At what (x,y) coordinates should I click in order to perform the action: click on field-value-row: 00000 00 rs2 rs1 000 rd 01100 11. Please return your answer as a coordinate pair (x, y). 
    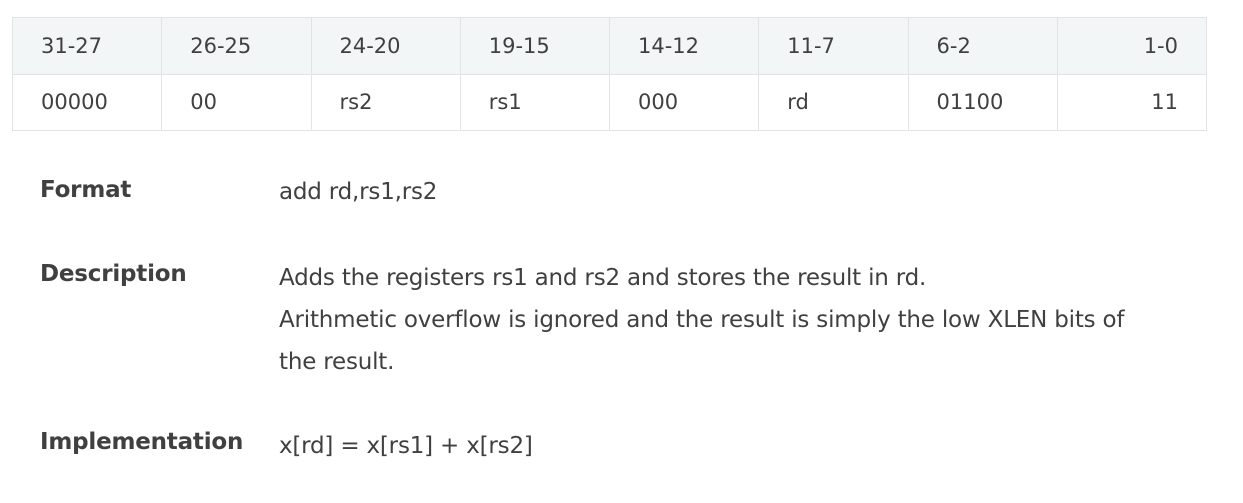
    Looking at the image, I should click on (609, 102).